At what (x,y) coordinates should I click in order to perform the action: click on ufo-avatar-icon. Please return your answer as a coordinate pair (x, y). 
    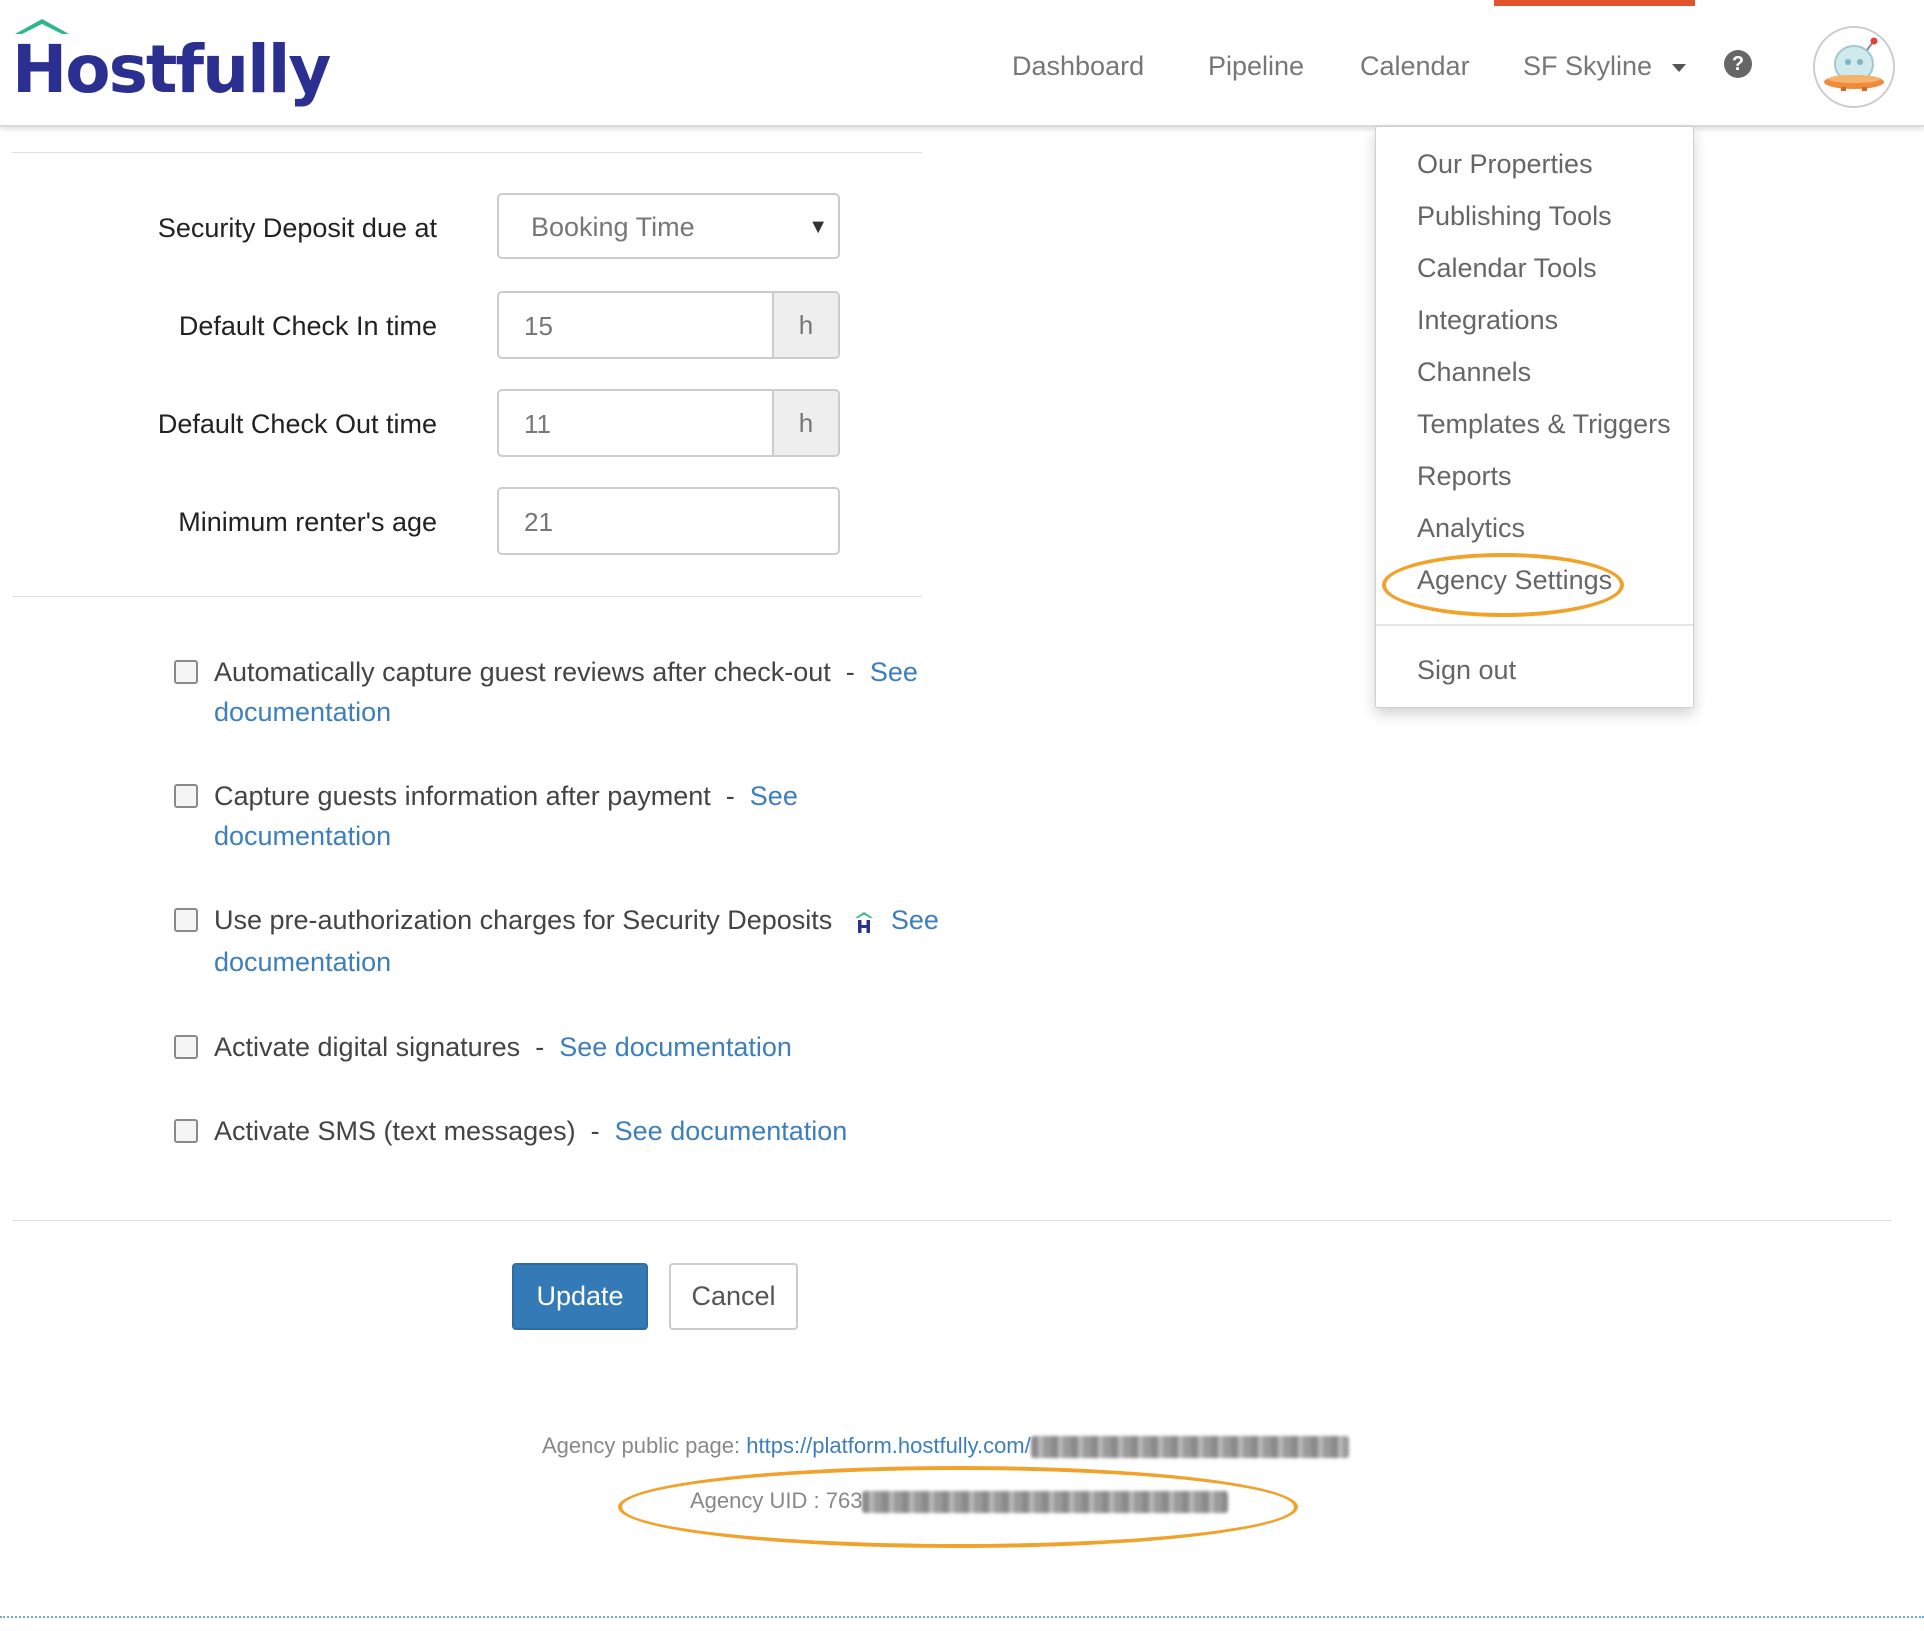
    Looking at the image, I should click on (1854, 67).